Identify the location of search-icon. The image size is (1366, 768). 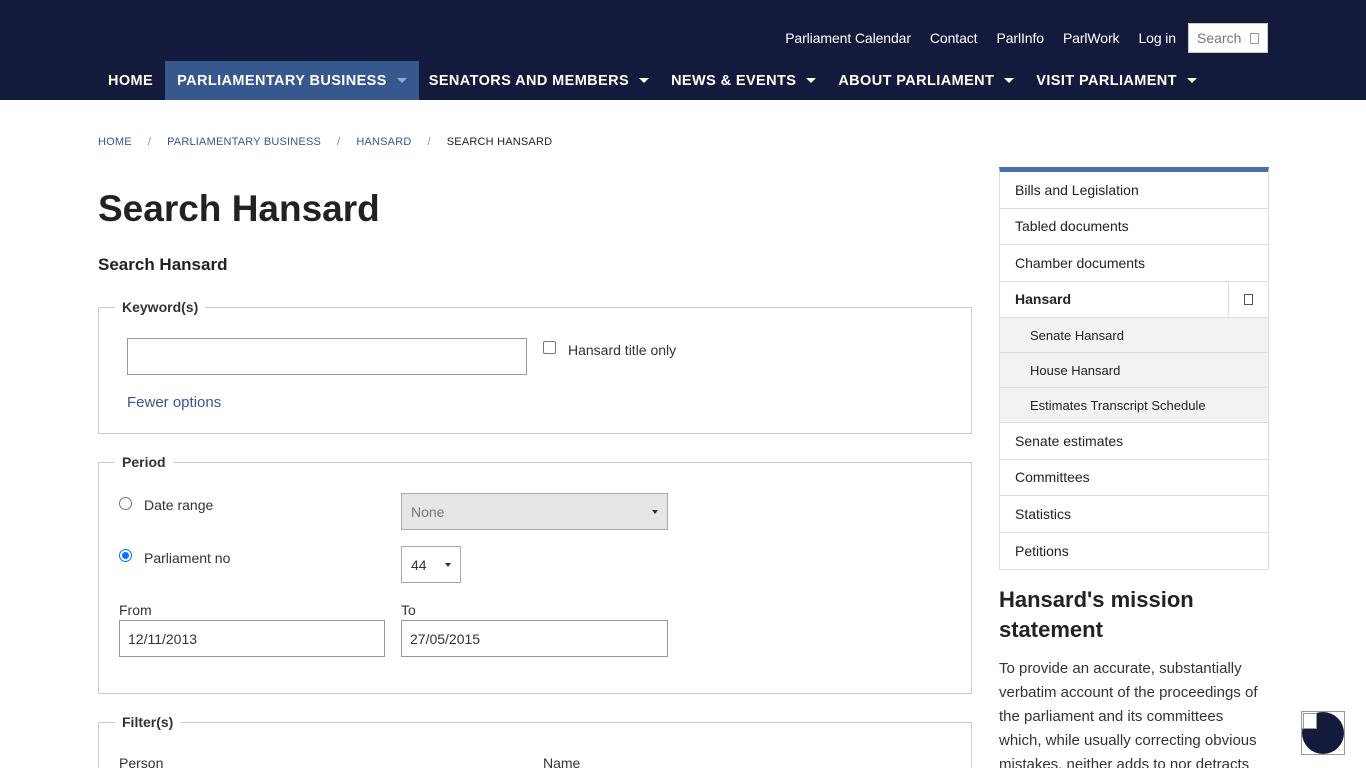
(1254, 38).